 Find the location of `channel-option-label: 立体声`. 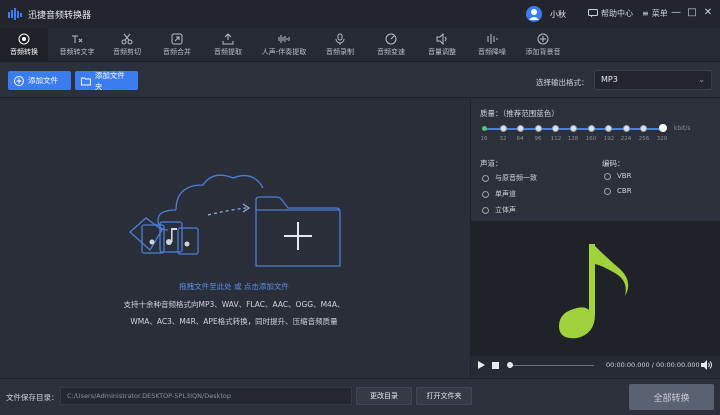

channel-option-label: 立体声 is located at coordinates (505, 210).